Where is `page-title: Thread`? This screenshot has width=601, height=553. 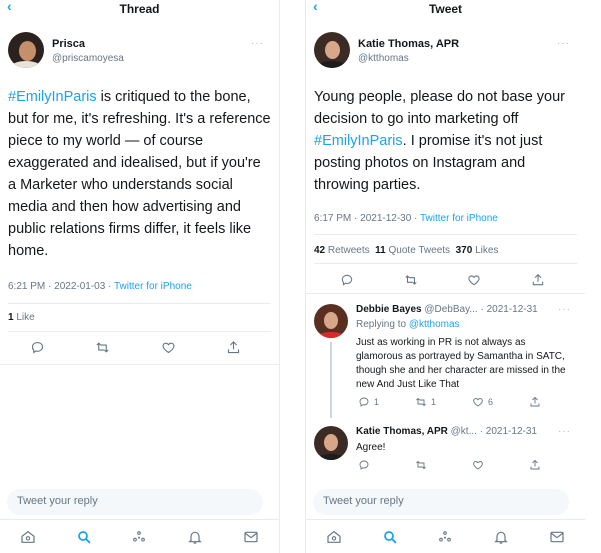
page-title: Thread is located at coordinates (139, 9).